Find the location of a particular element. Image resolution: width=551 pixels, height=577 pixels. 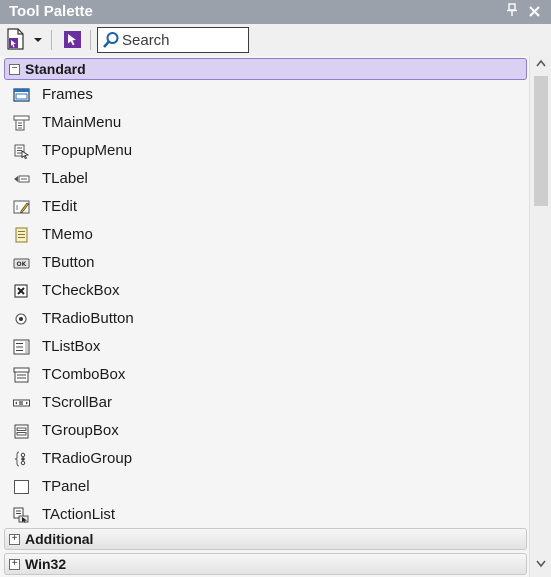

pin-icon is located at coordinates (512, 12).